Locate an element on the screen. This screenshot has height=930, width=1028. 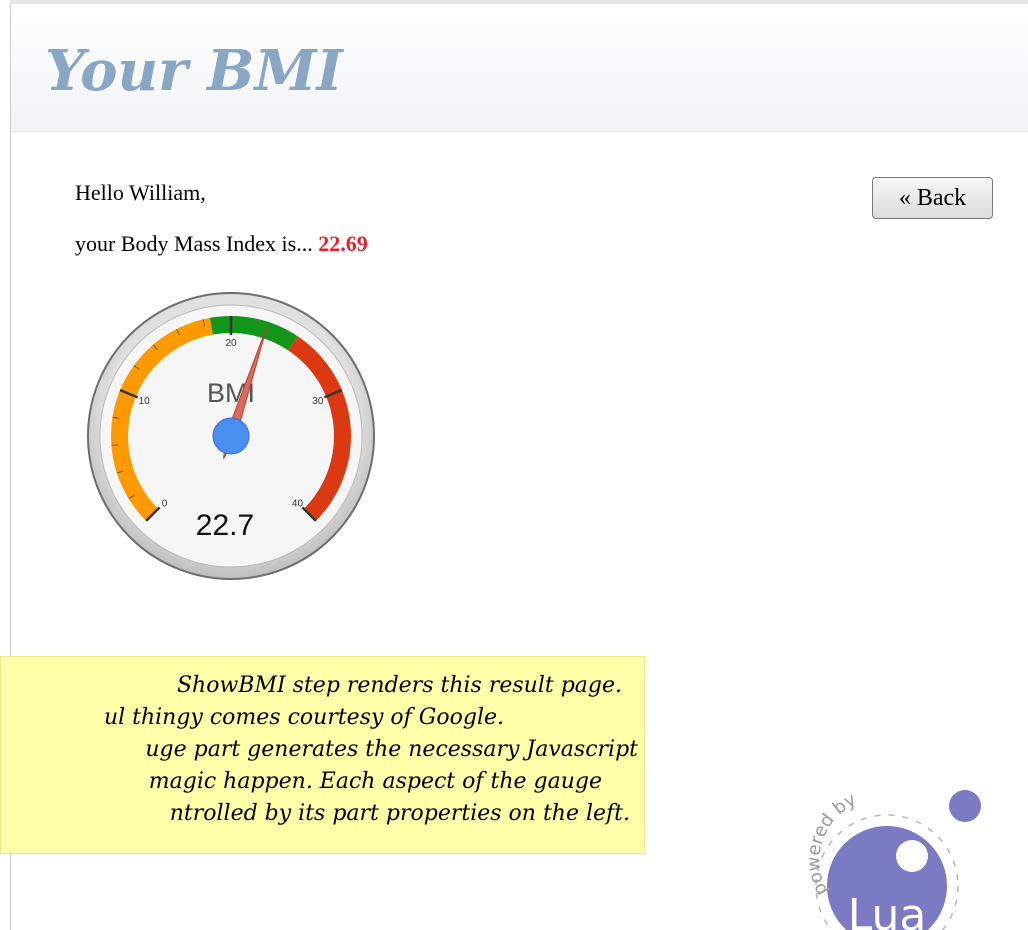
lua-planet-hole-icon is located at coordinates (912, 856).